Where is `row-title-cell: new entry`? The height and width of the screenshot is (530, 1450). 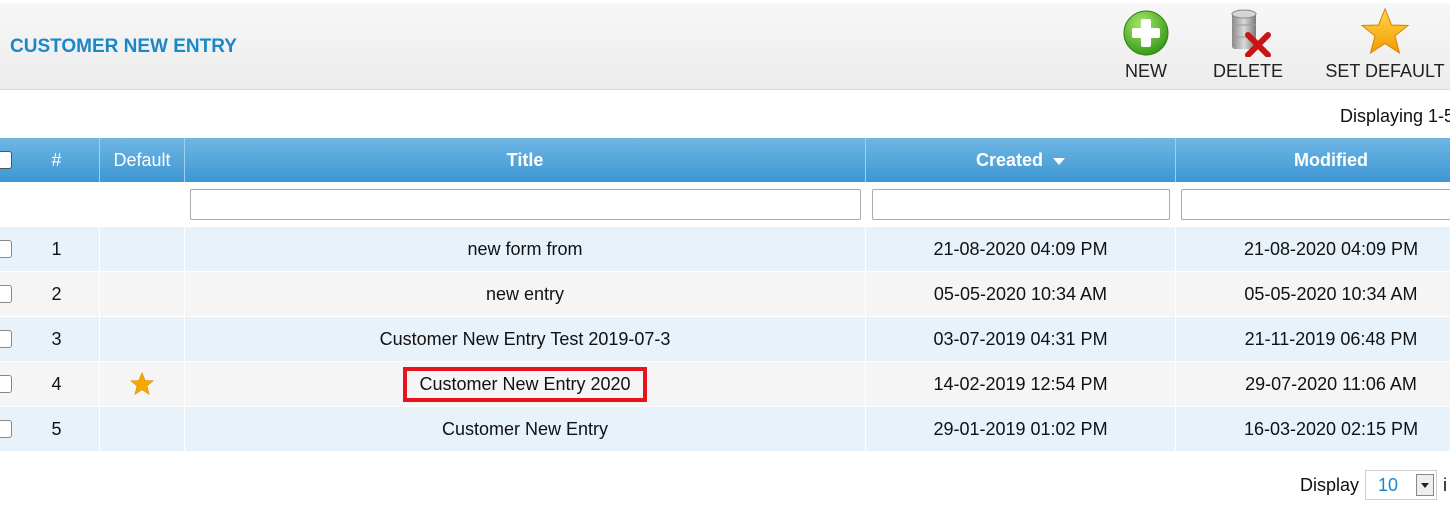 row-title-cell: new entry is located at coordinates (525, 294).